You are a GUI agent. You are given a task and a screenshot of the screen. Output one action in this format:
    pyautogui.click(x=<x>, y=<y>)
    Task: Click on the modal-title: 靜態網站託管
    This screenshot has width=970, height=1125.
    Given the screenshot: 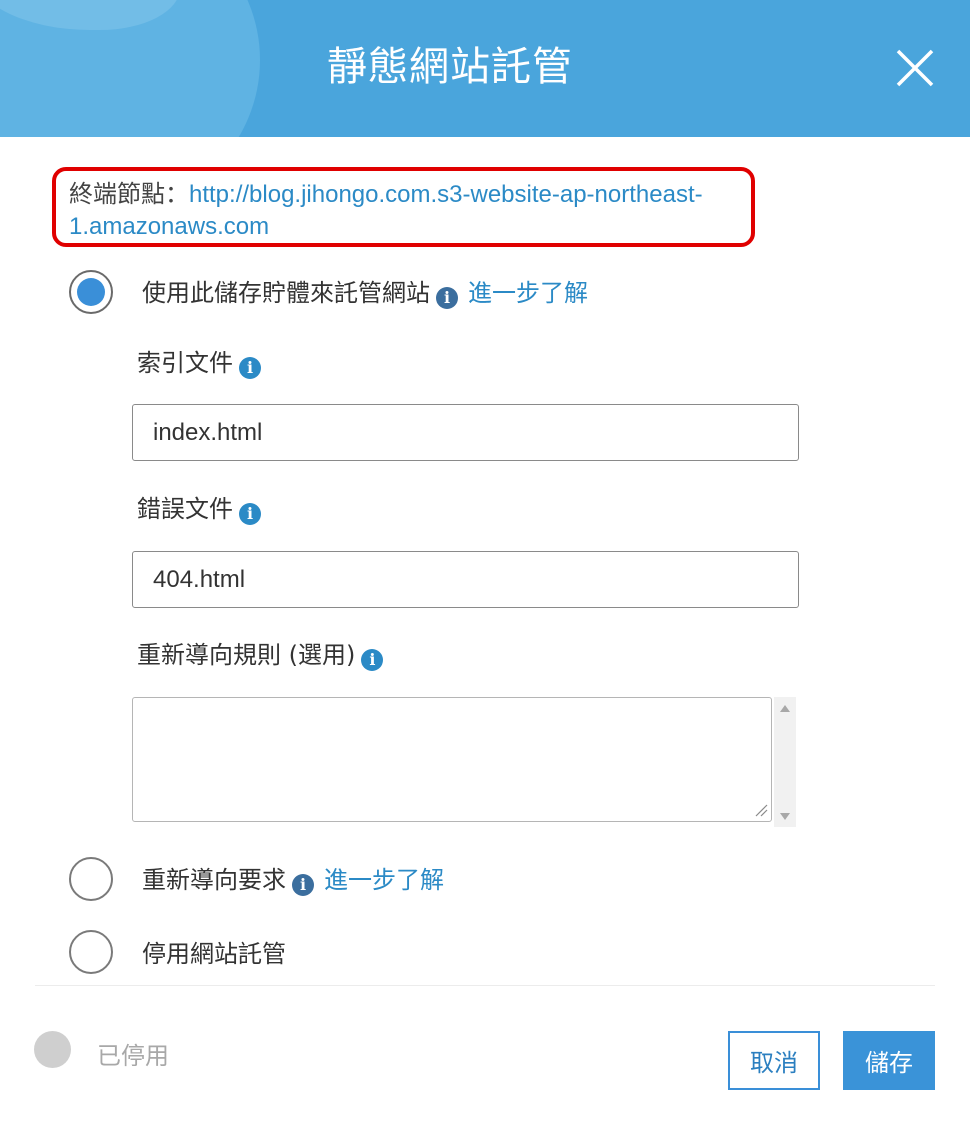 What is the action you would take?
    pyautogui.click(x=450, y=63)
    